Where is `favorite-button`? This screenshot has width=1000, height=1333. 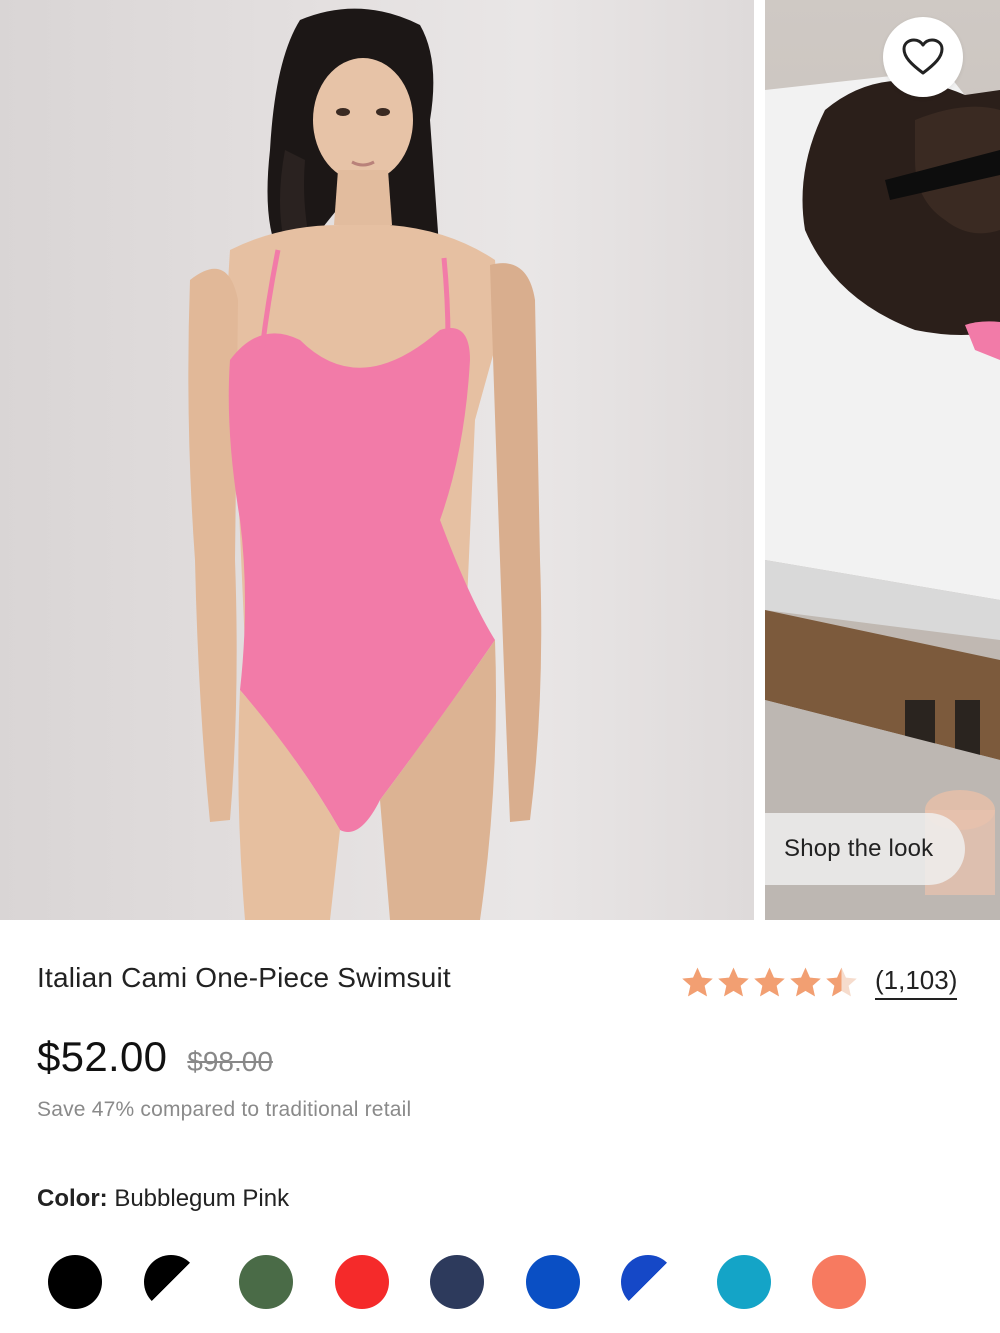 favorite-button is located at coordinates (923, 57).